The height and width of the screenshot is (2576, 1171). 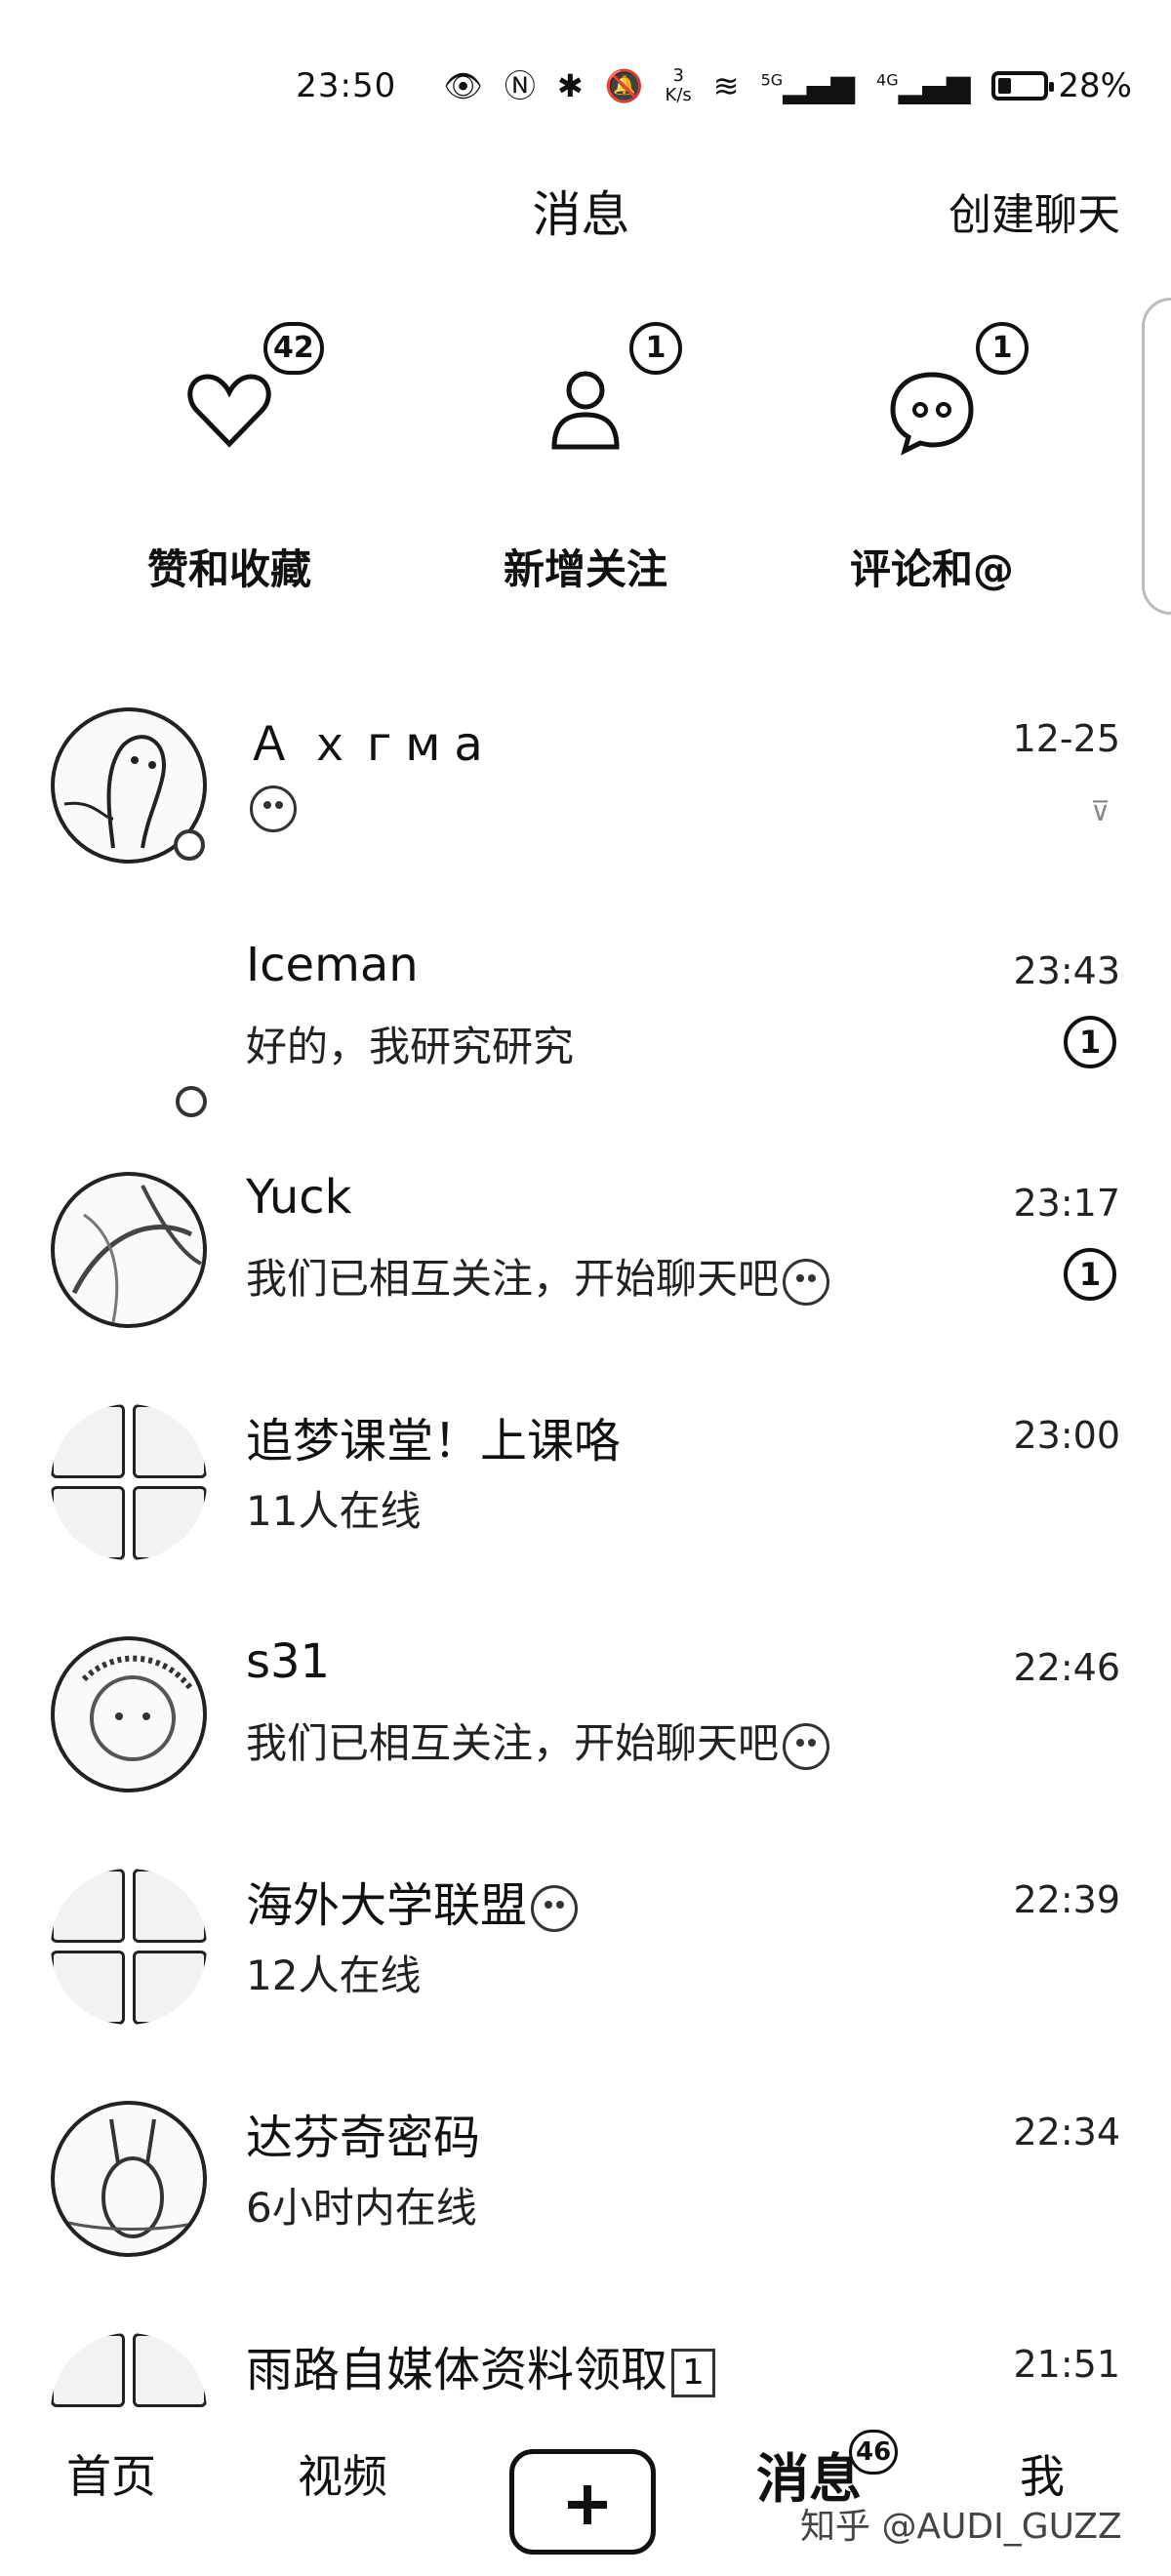 What do you see at coordinates (1100, 811) in the screenshot?
I see `muted-icon: ⊽` at bounding box center [1100, 811].